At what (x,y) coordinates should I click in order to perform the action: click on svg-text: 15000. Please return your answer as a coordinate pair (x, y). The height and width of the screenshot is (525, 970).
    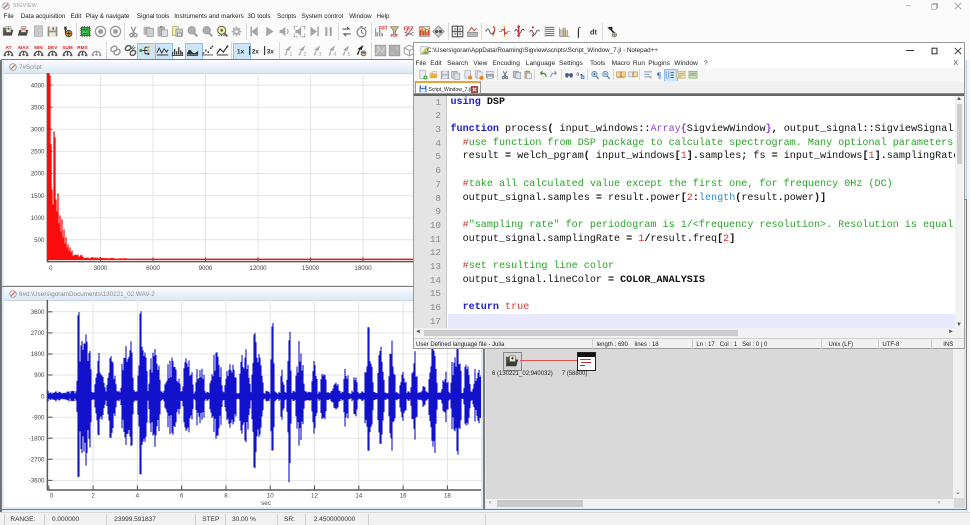
    Looking at the image, I should click on (311, 268).